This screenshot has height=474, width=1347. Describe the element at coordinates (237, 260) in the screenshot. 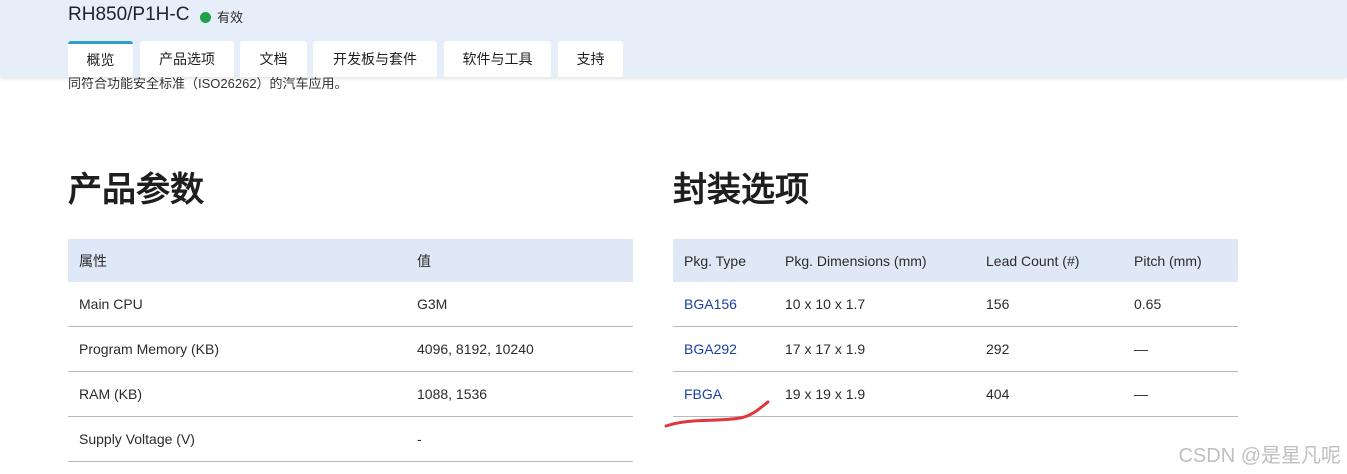

I see `column-header: 属性` at that location.